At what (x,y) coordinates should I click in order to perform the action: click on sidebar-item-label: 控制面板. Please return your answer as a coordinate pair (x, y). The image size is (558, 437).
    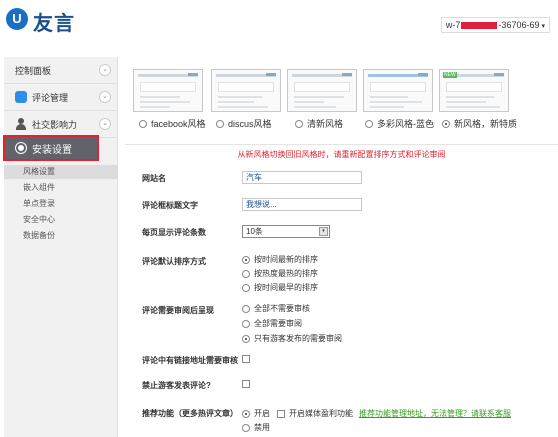
    Looking at the image, I should click on (33, 70).